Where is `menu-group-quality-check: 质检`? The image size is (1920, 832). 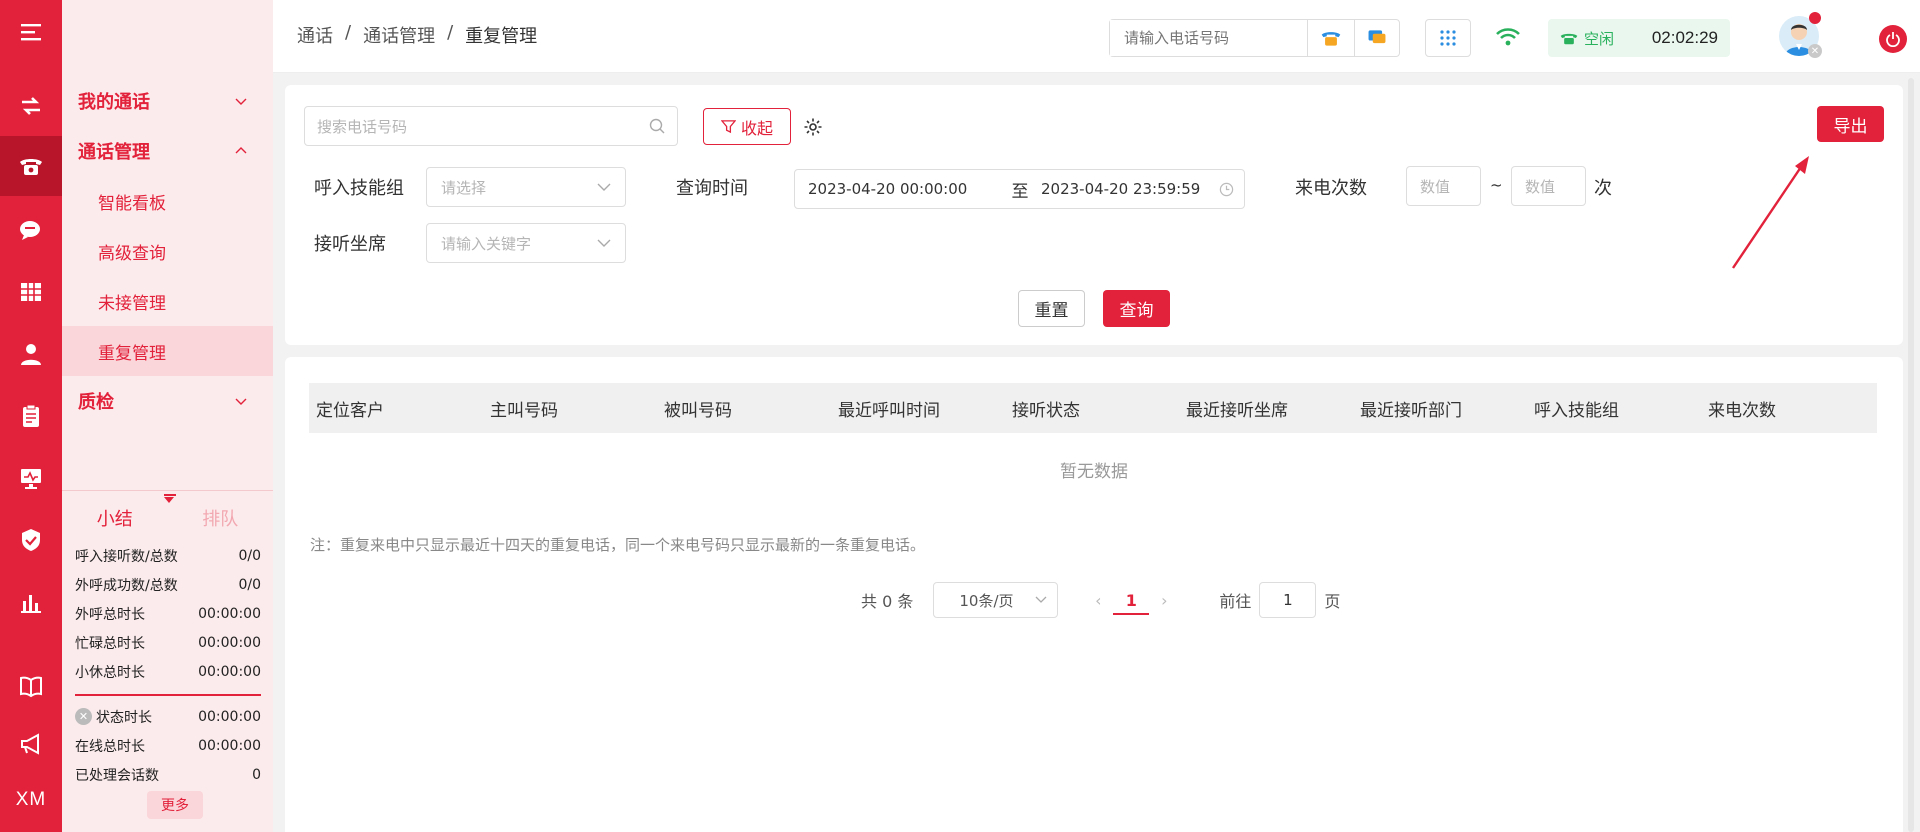
menu-group-quality-check: 质检 is located at coordinates (167, 401).